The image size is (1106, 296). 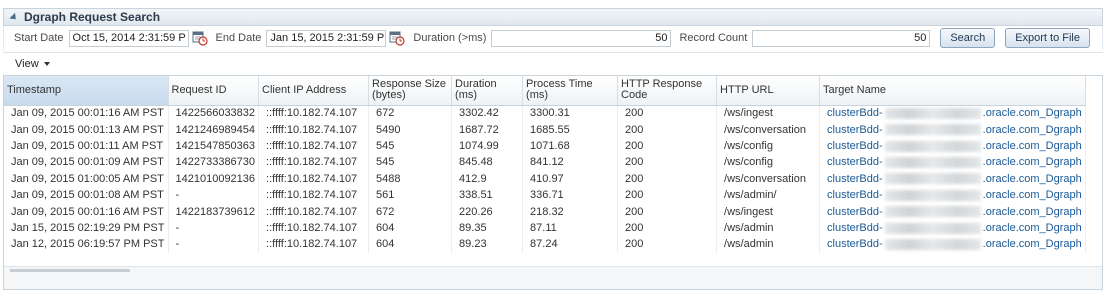 What do you see at coordinates (487, 129) in the screenshot?
I see `cell-duration: 1687.72` at bounding box center [487, 129].